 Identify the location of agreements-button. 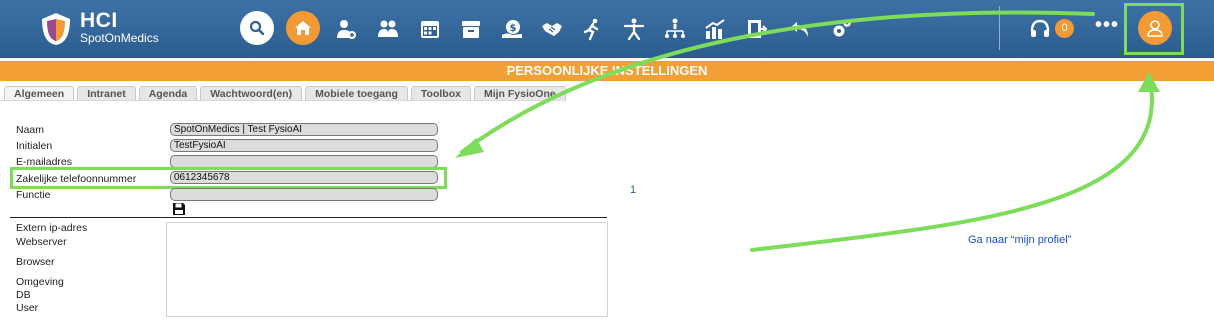
(552, 29).